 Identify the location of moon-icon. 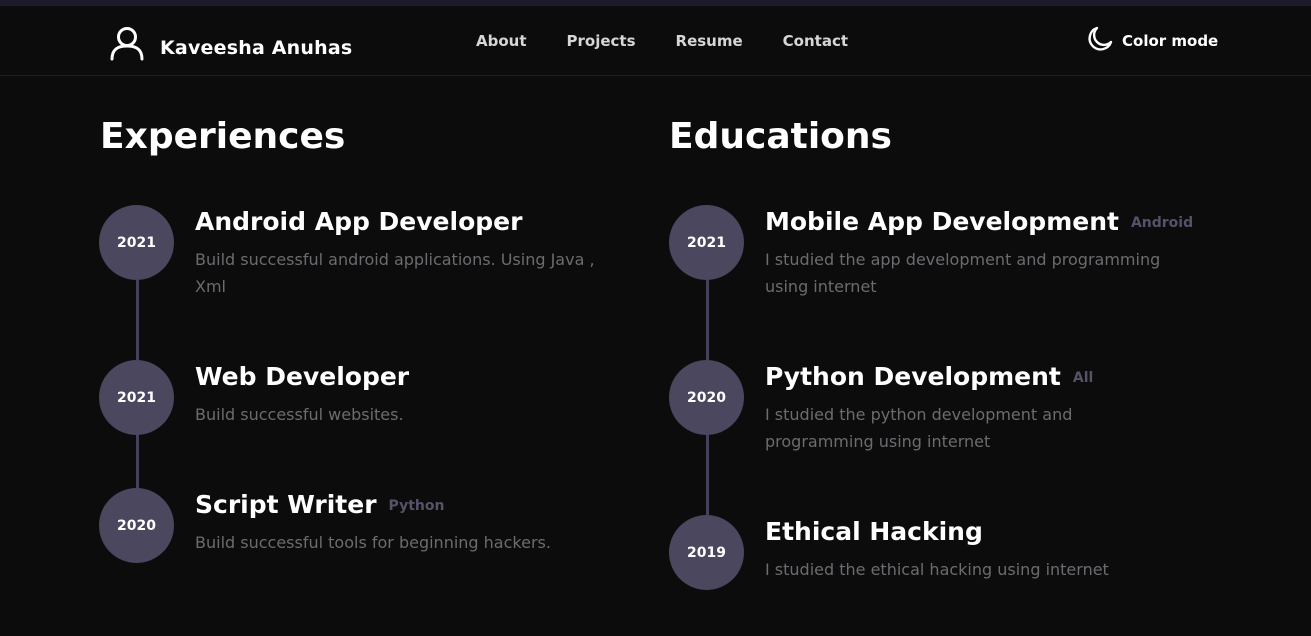
(1100, 41).